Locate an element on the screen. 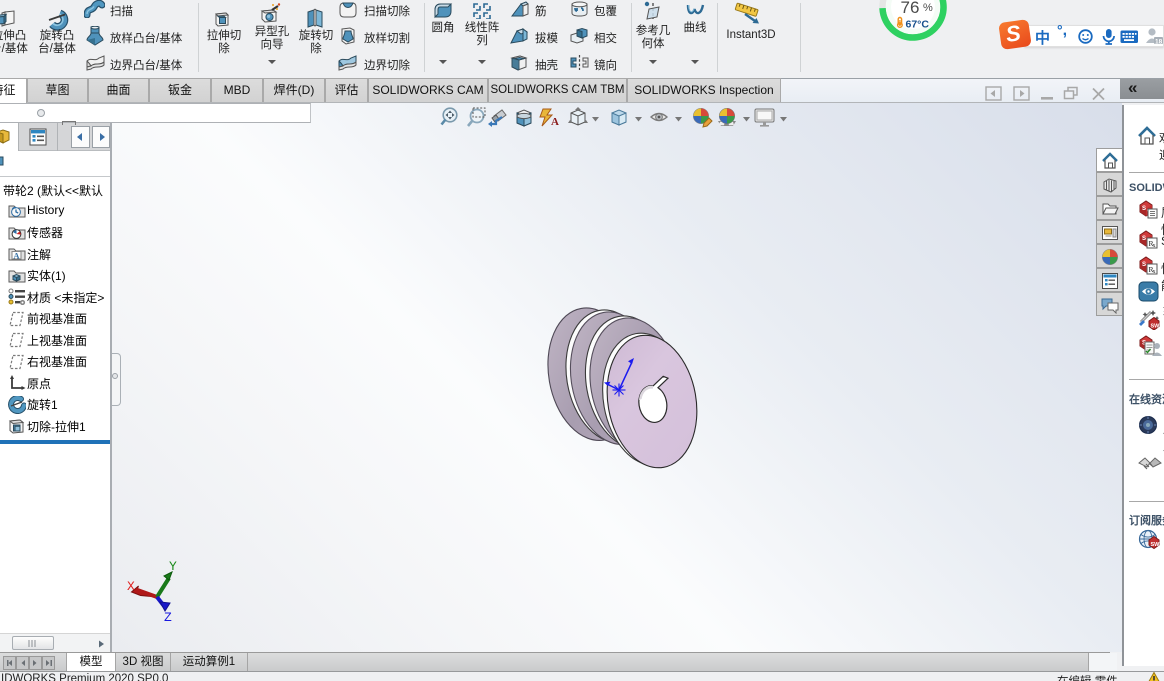 This screenshot has height=681, width=1164. svg-text: X is located at coordinates (131, 586).